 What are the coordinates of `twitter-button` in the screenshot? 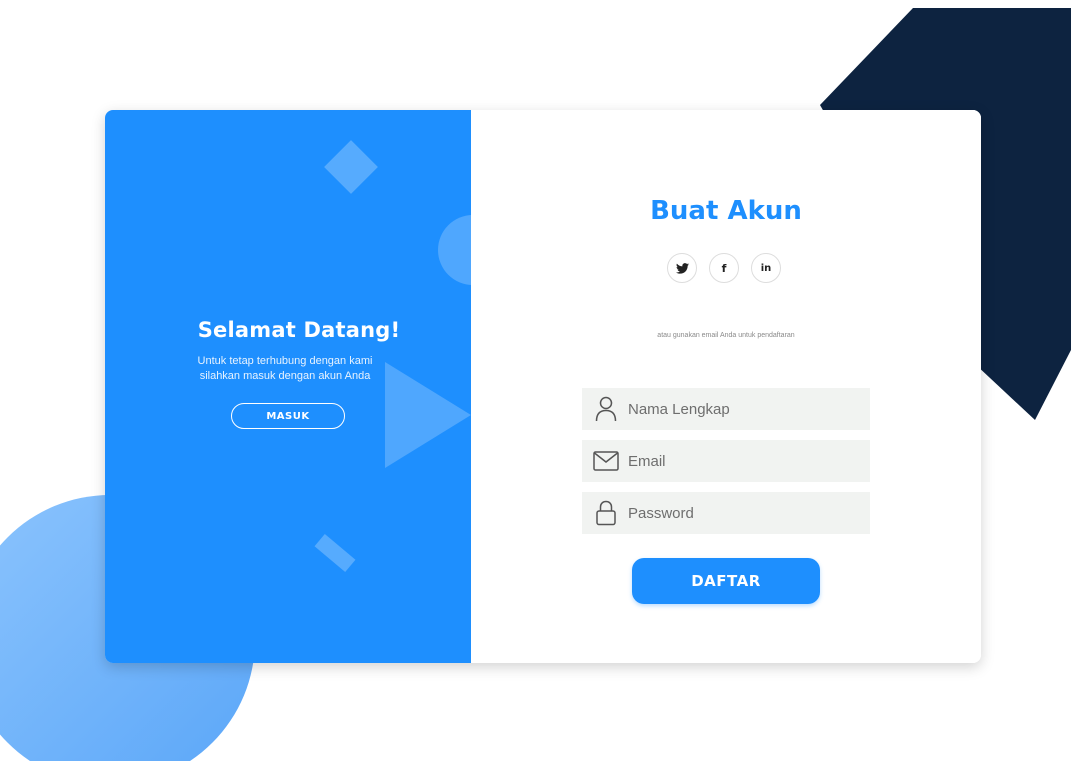 It's located at (682, 268).